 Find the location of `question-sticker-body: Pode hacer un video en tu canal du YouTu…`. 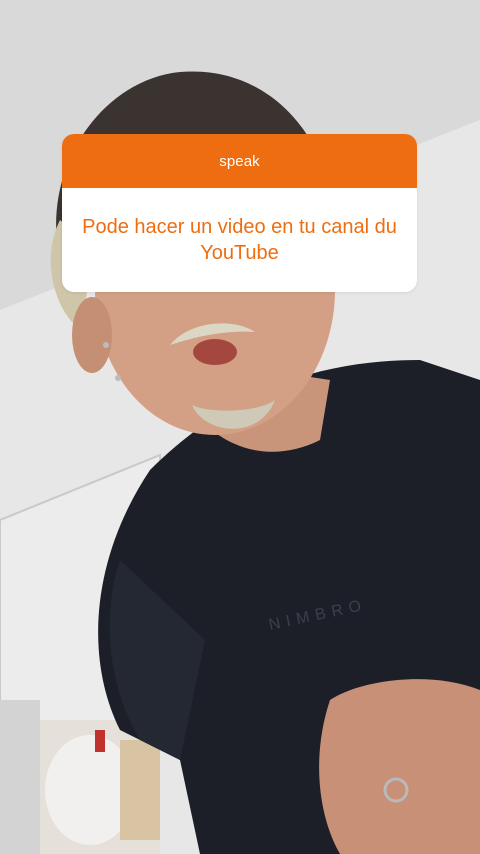

question-sticker-body: Pode hacer un video en tu canal du YouTu… is located at coordinates (239, 240).